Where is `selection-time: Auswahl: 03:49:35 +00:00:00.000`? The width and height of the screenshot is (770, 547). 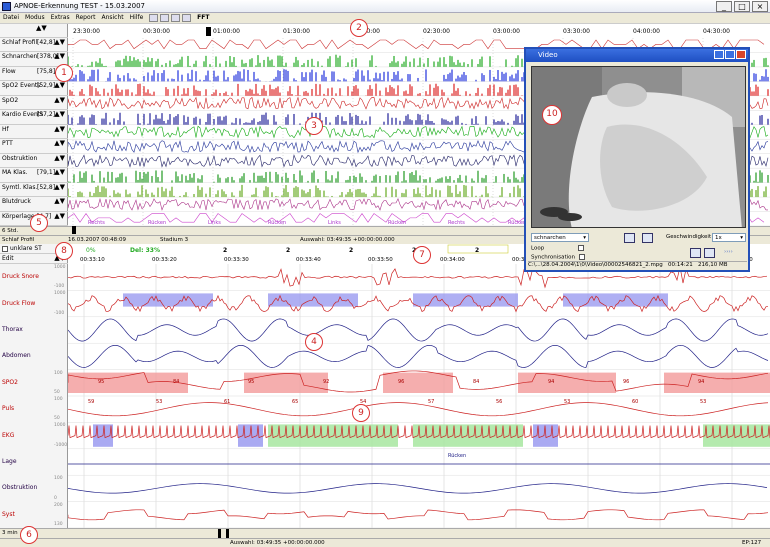 selection-time: Auswahl: 03:49:35 +00:00:00.000 is located at coordinates (347, 240).